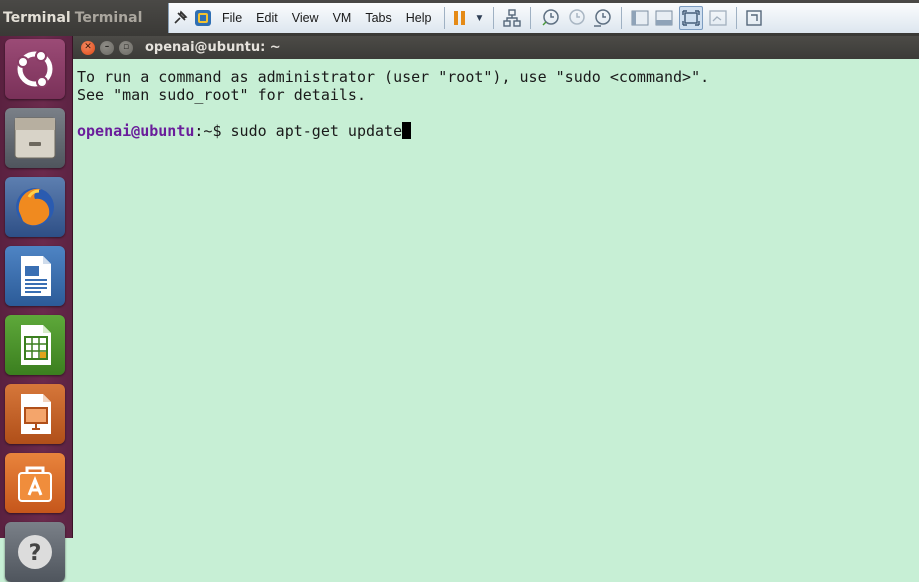  I want to click on menu-vm: VM, so click(342, 18).